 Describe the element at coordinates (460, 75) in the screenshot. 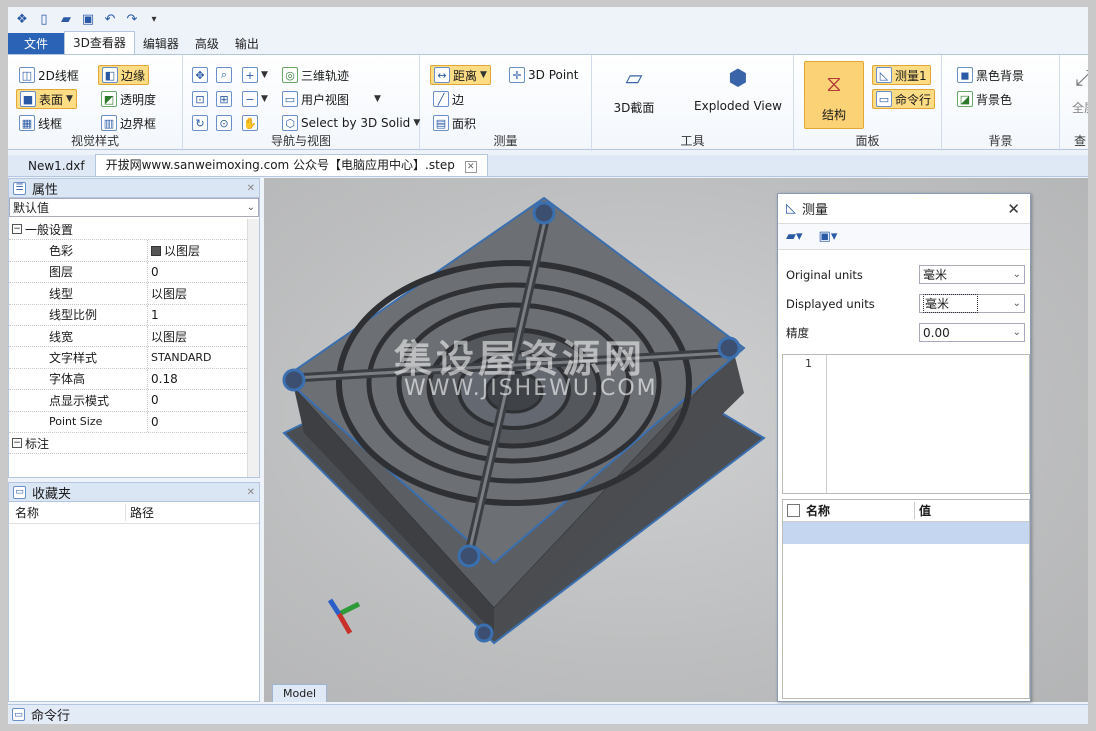

I see `distance-dropdown: ↔ 距离 ▼` at that location.